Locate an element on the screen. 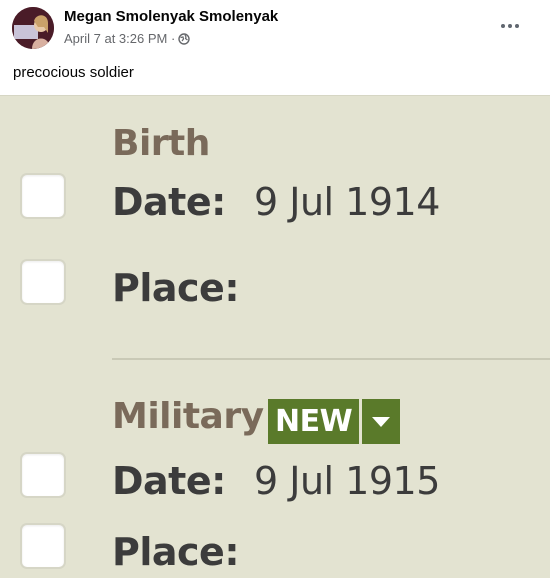  section-divider is located at coordinates (331, 359).